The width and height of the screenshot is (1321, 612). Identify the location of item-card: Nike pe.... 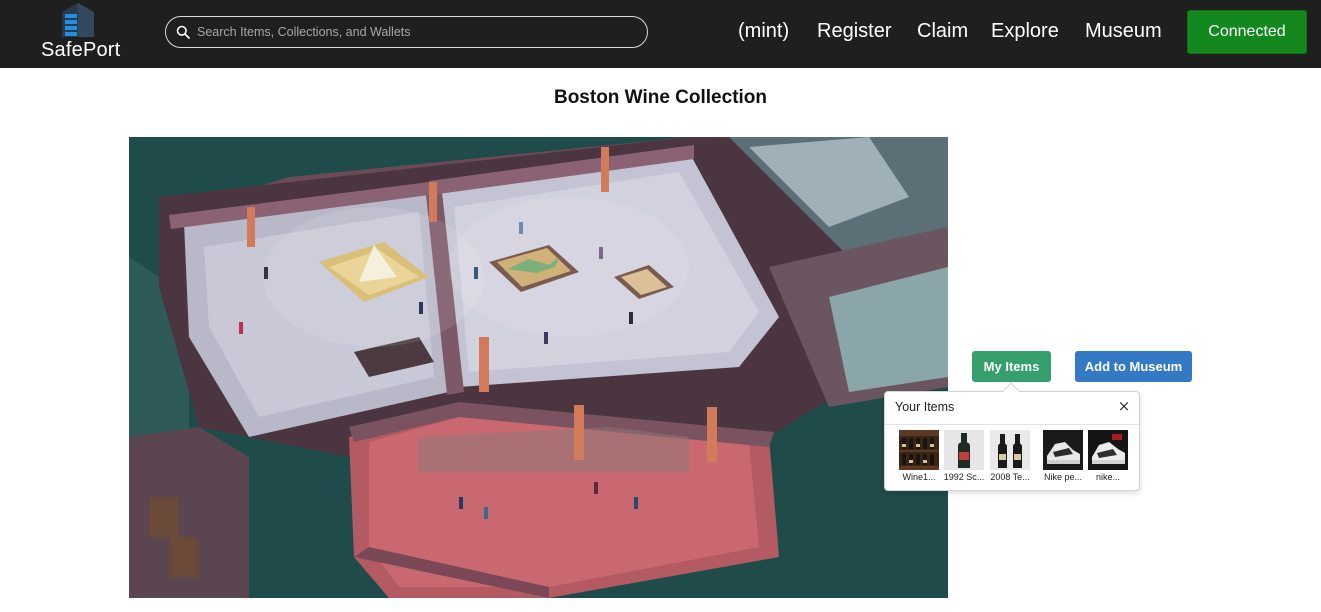
(1063, 457).